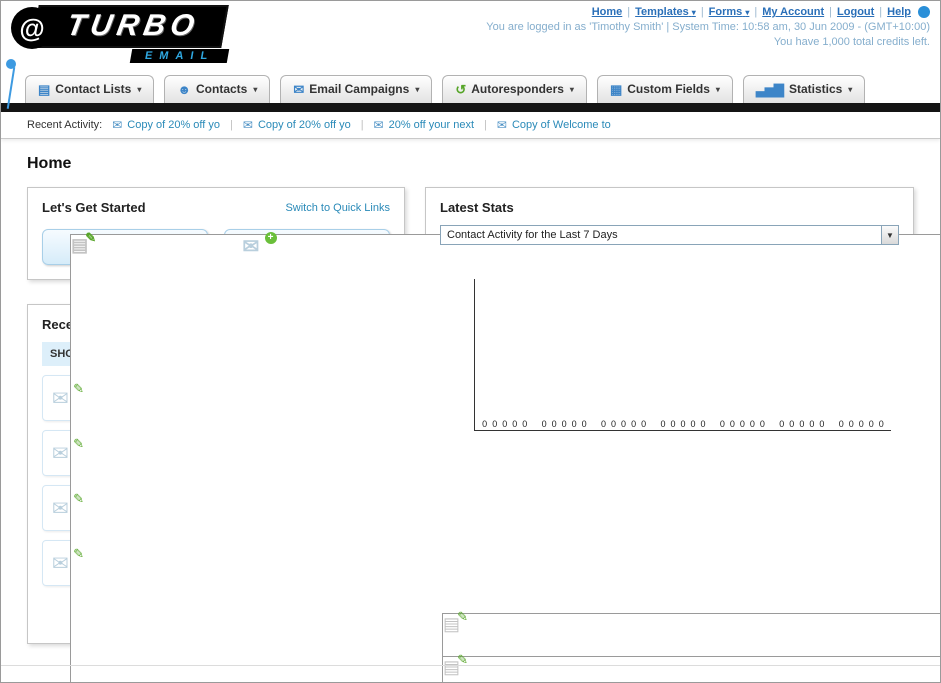  I want to click on autoresponders-icon: ↺, so click(460, 89).